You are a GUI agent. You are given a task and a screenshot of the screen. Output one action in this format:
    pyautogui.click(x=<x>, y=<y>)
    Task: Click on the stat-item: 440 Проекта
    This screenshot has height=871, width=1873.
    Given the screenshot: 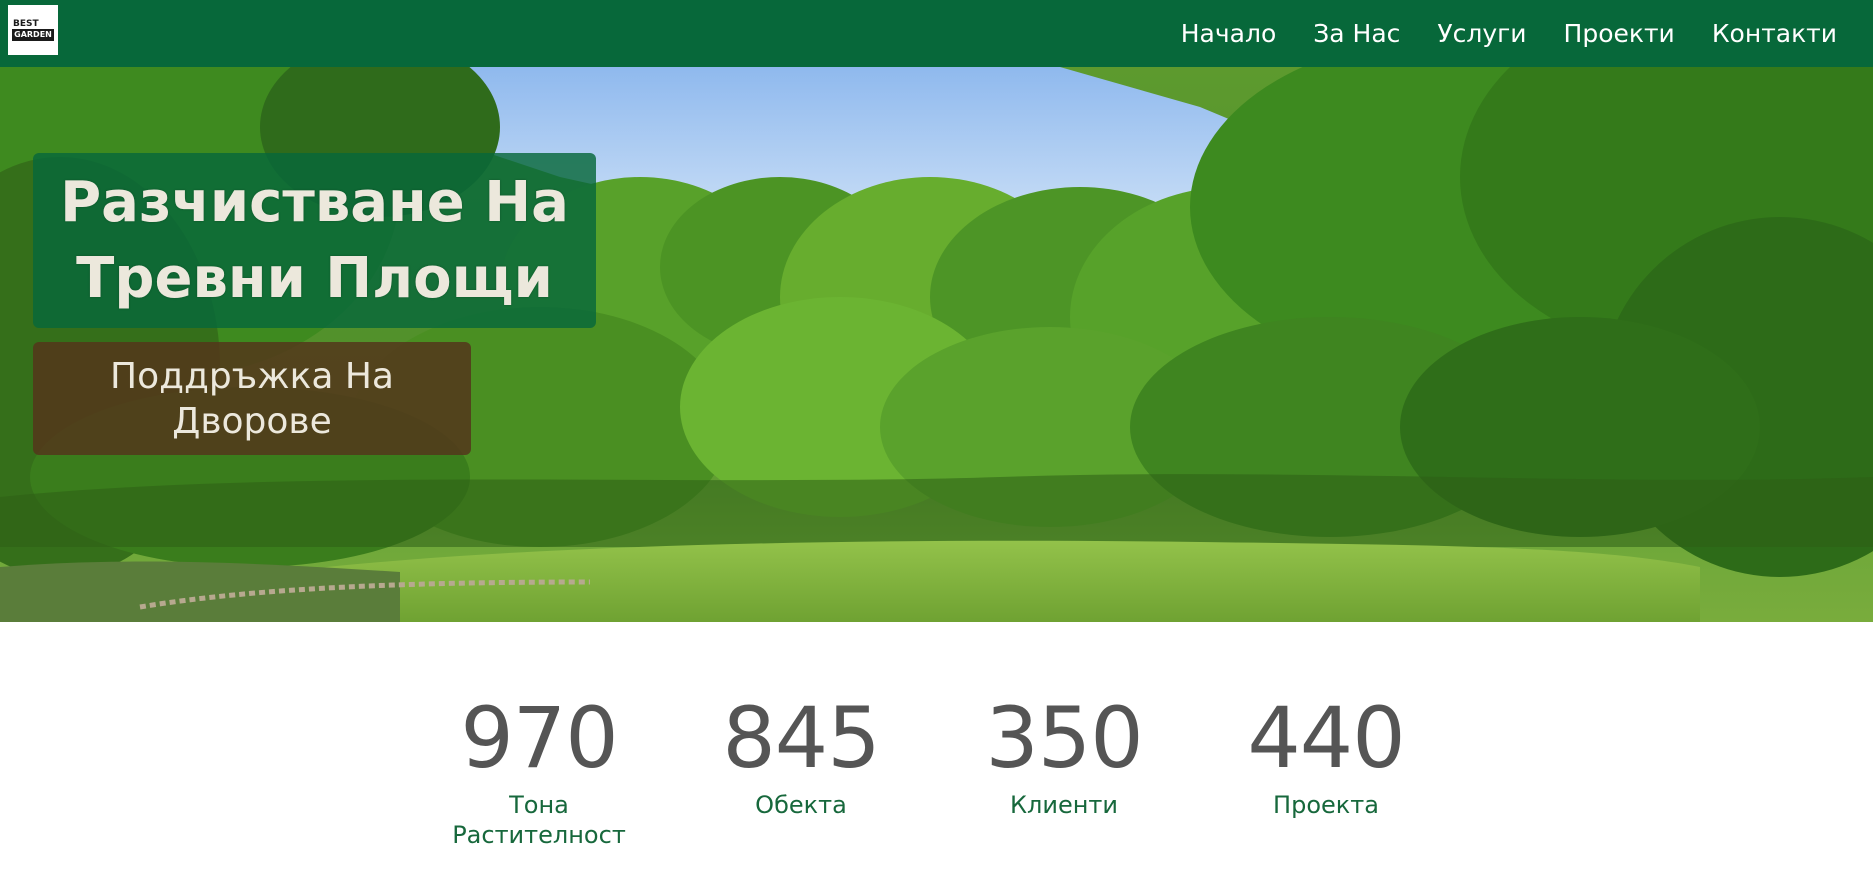 What is the action you would take?
    pyautogui.click(x=1326, y=755)
    